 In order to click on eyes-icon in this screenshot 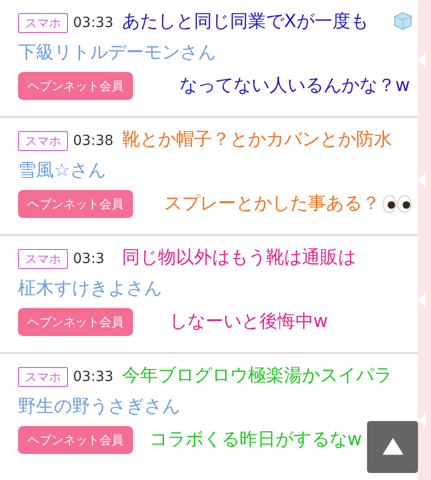, I will do `click(397, 204)`.